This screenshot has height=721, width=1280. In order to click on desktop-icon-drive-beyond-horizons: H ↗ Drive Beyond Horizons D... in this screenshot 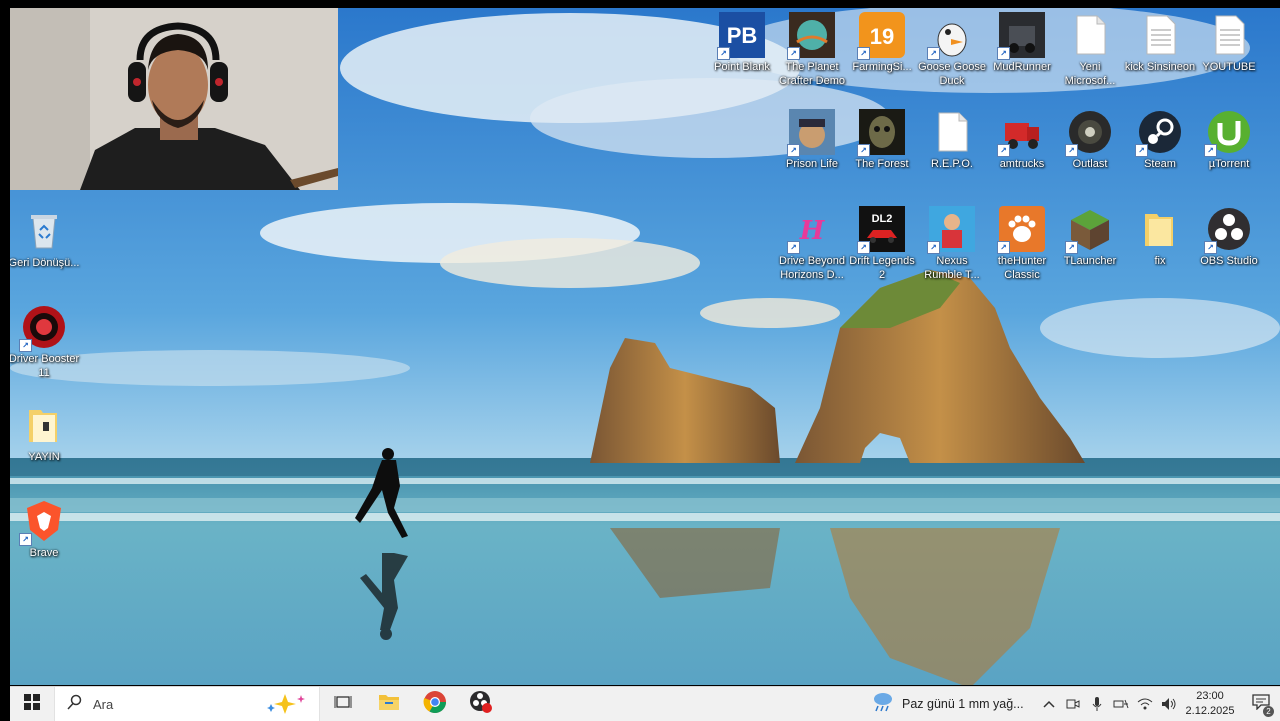, I will do `click(812, 244)`.